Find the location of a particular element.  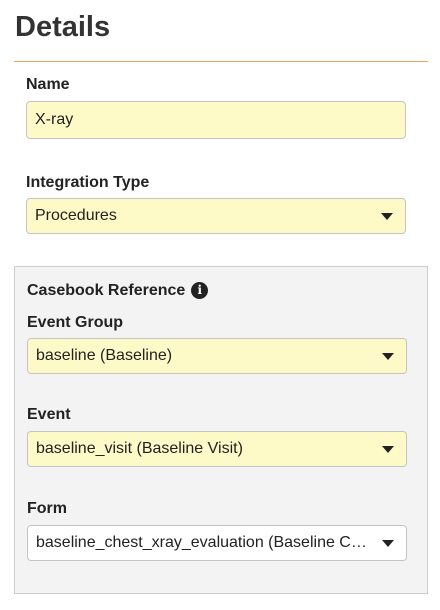

integration-type-select: Procedures is located at coordinates (216, 216).